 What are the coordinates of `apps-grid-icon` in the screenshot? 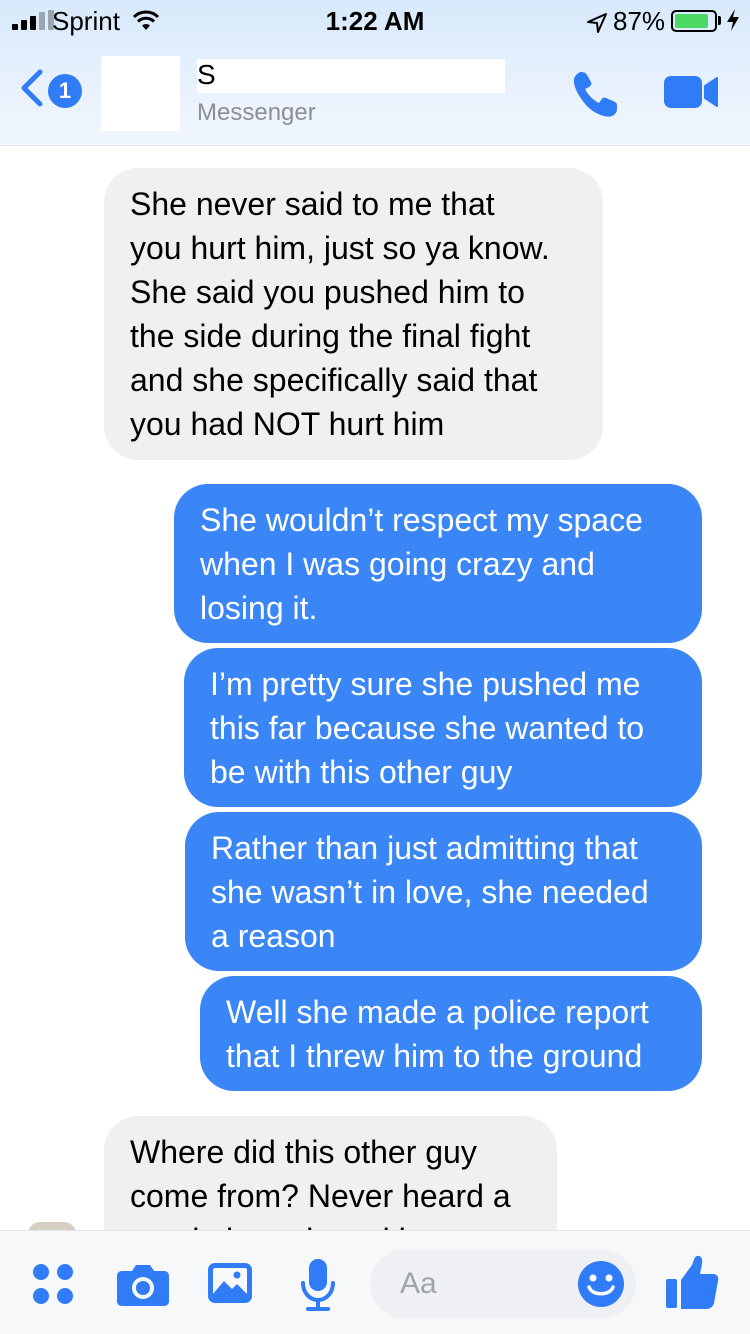 It's located at (53, 1286).